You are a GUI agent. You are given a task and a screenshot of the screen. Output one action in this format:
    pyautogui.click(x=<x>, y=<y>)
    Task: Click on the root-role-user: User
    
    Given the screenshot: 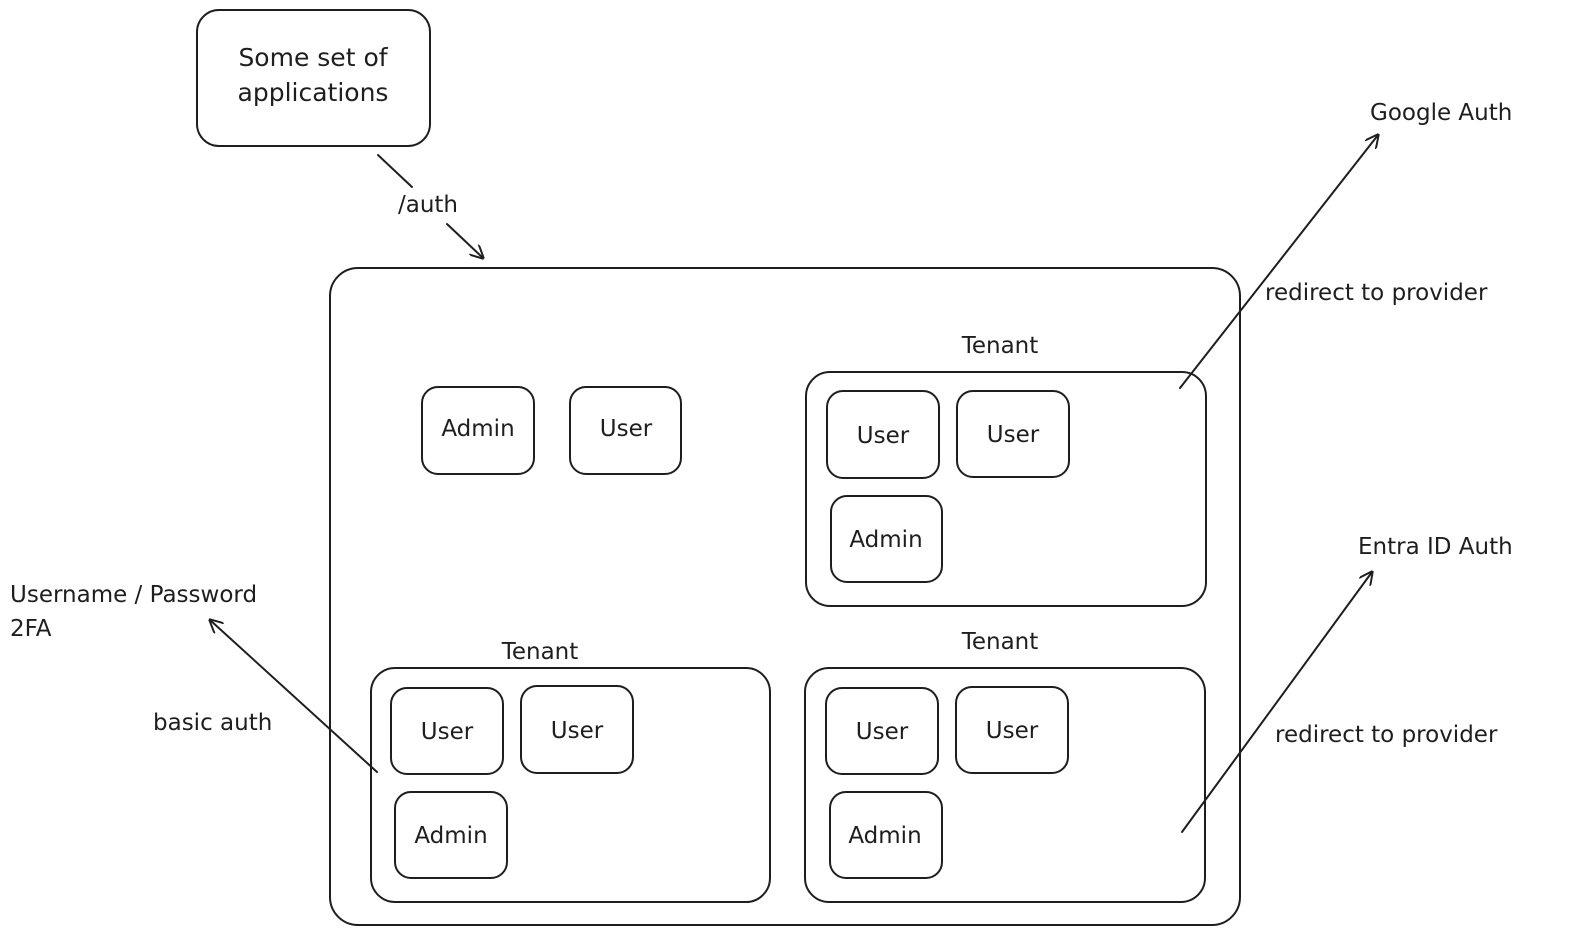 What is the action you would take?
    pyautogui.click(x=625, y=430)
    